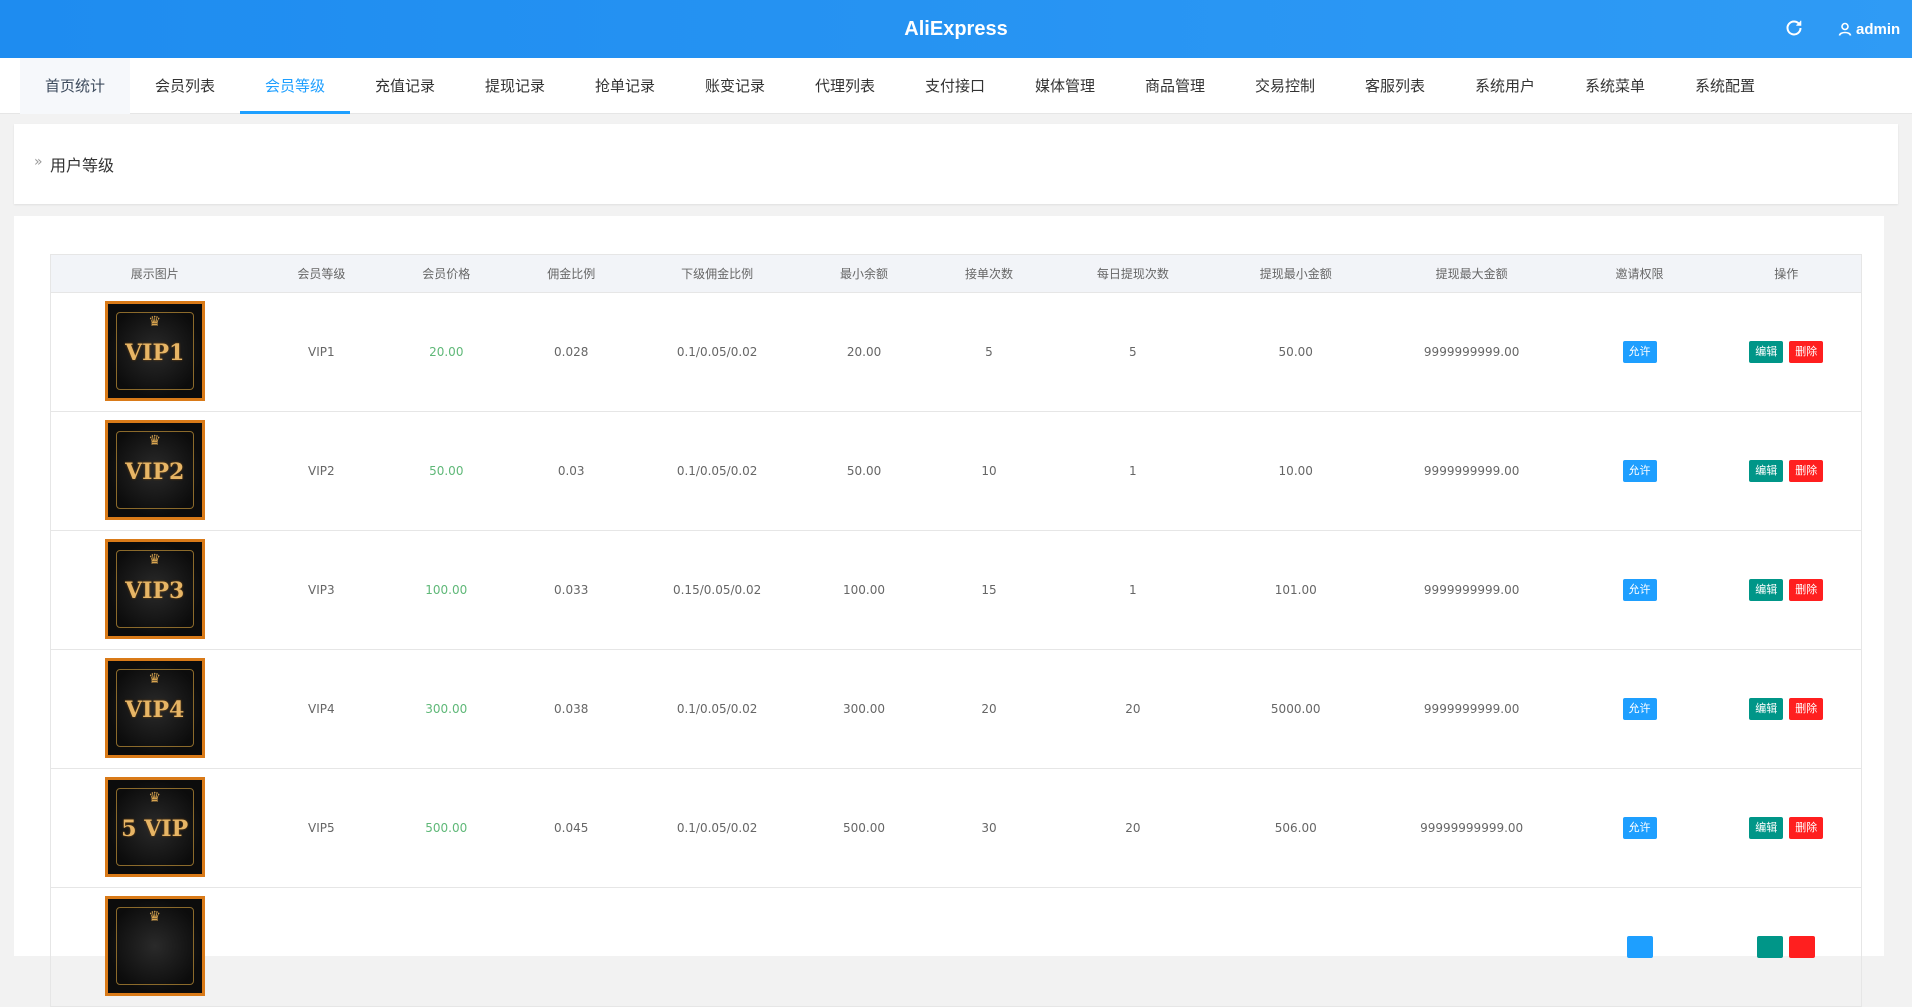  What do you see at coordinates (154, 707) in the screenshot?
I see `vip-badge-image: ♛ VIP4` at bounding box center [154, 707].